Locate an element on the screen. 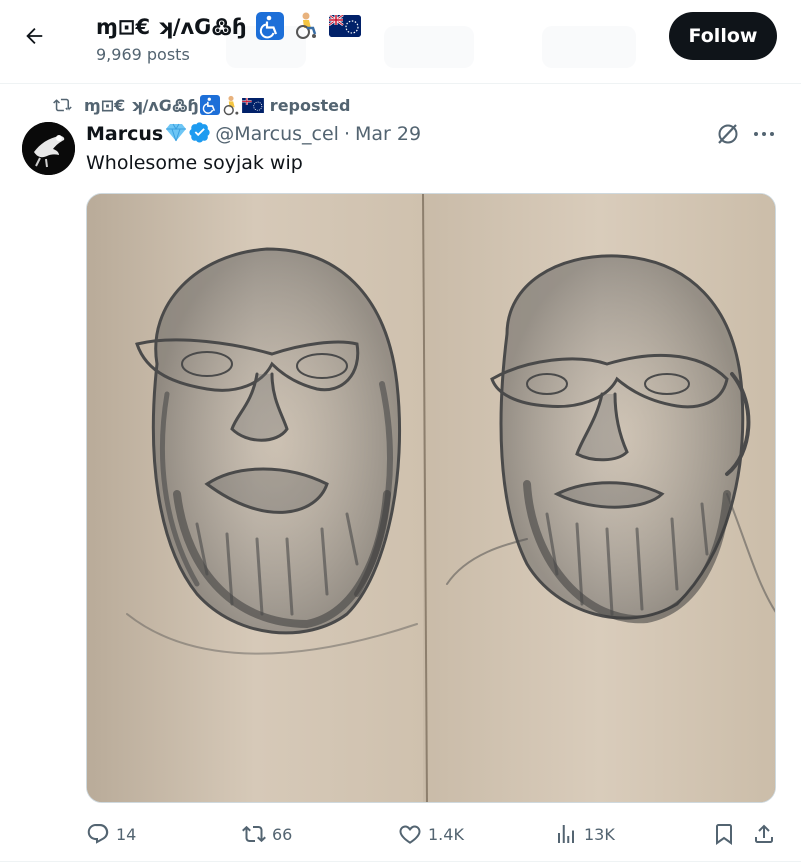  views-button: 13K is located at coordinates (584, 834).